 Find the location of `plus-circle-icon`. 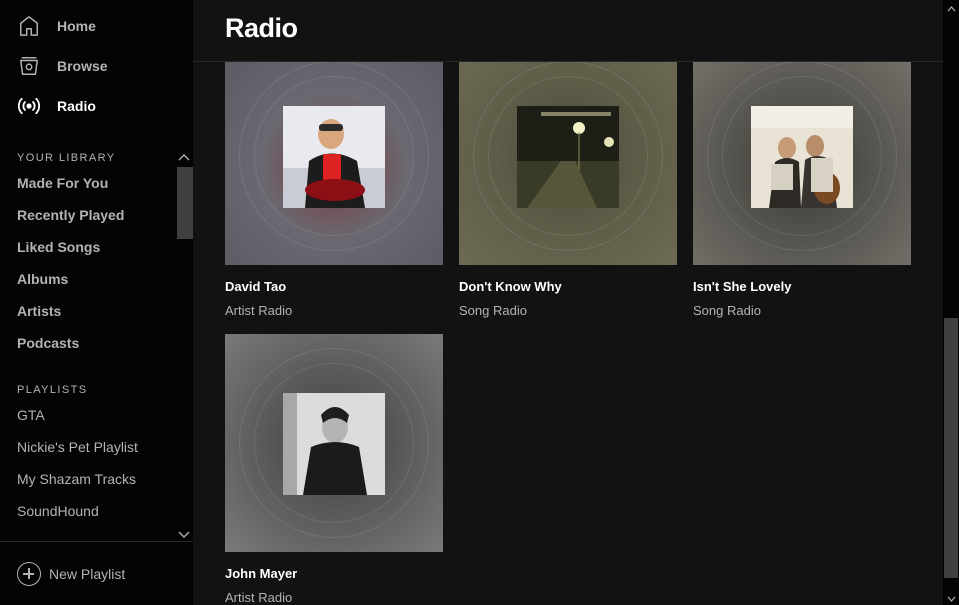

plus-circle-icon is located at coordinates (29, 574).